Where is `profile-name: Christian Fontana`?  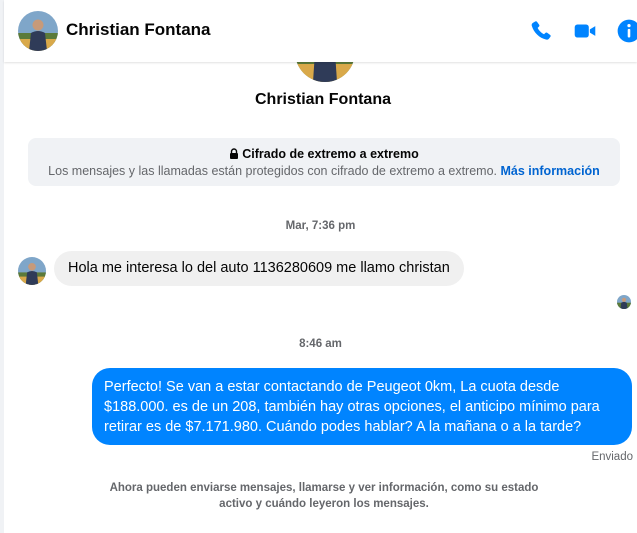
profile-name: Christian Fontana is located at coordinates (322, 99).